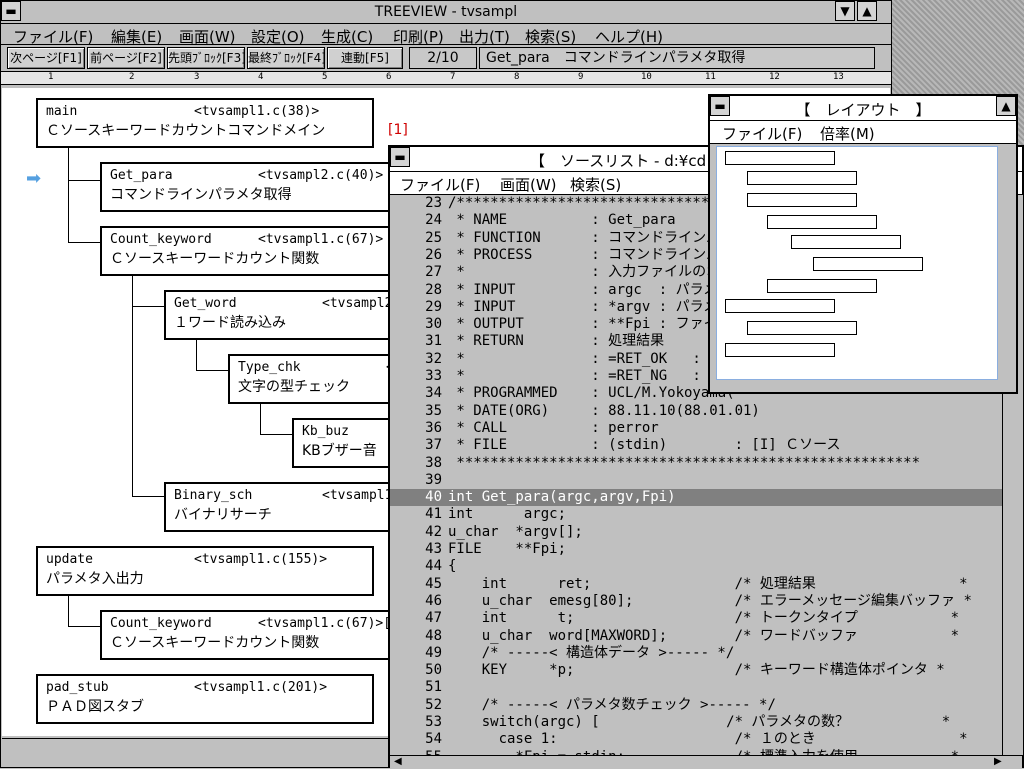 Image resolution: width=1024 pixels, height=769 pixels. I want to click on minimize-button: ▼, so click(845, 11).